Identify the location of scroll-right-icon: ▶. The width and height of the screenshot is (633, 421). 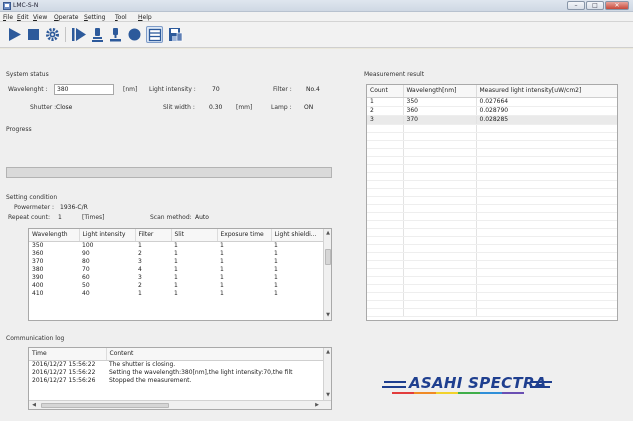
(317, 405).